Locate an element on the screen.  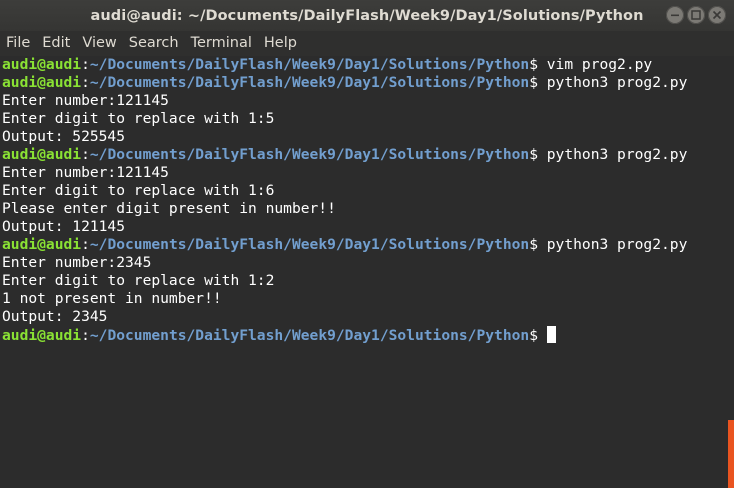
minimize-icon is located at coordinates (675, 15).